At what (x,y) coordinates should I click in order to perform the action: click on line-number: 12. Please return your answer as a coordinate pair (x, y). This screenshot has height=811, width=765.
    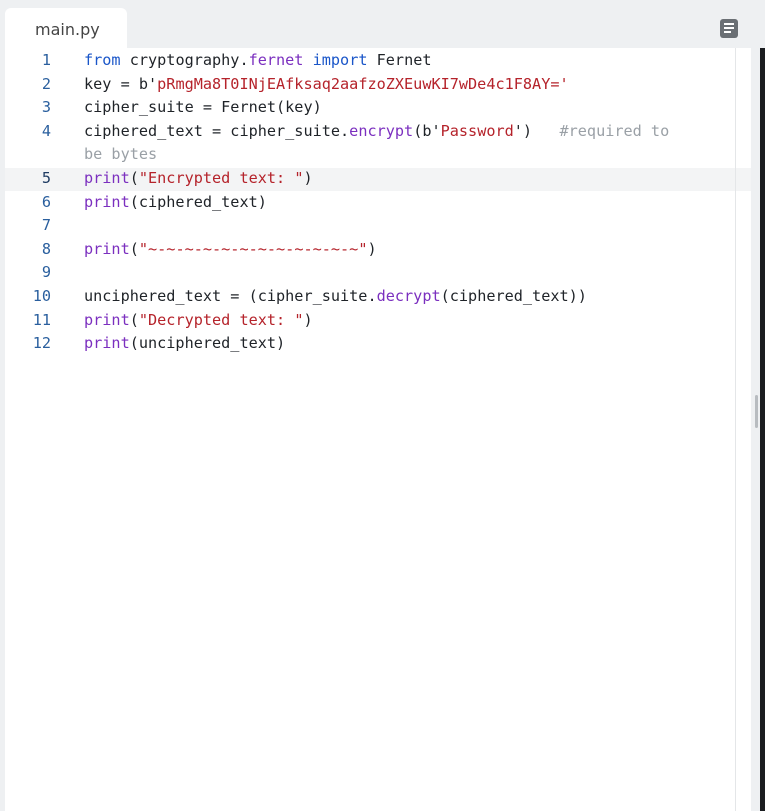
    Looking at the image, I should click on (41, 343).